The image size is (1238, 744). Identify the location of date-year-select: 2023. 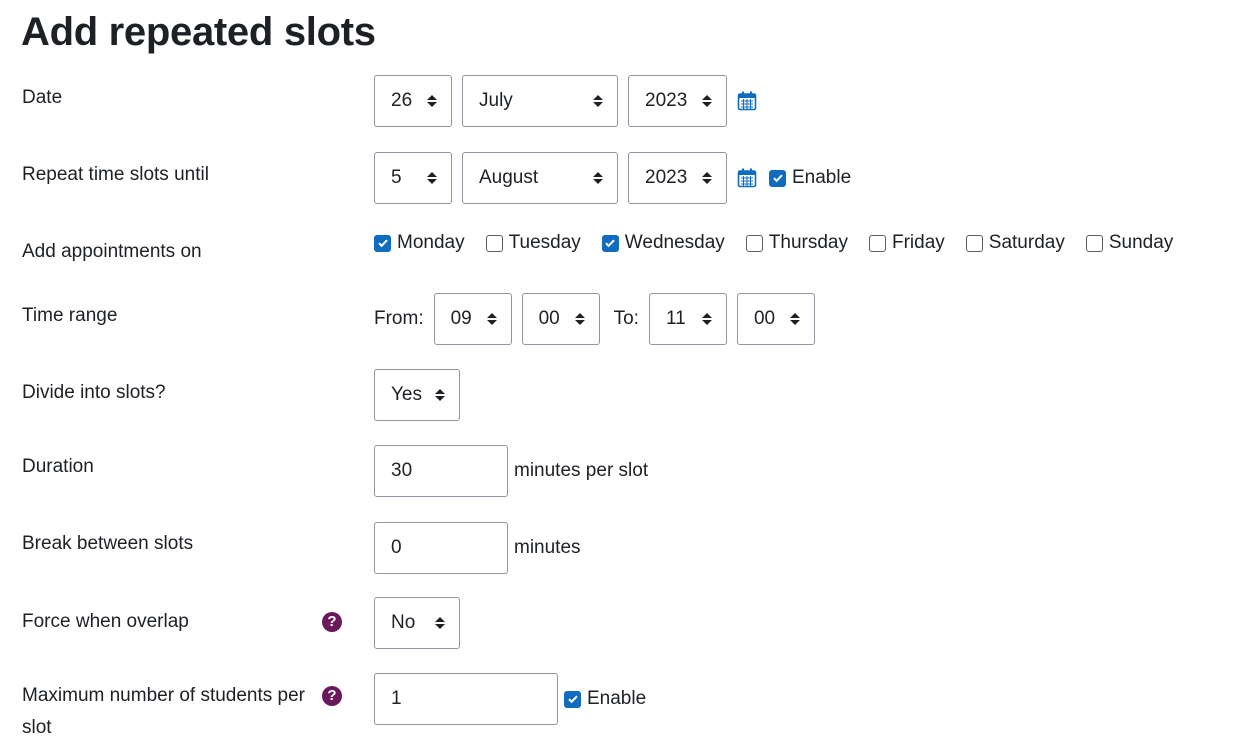
(677, 101).